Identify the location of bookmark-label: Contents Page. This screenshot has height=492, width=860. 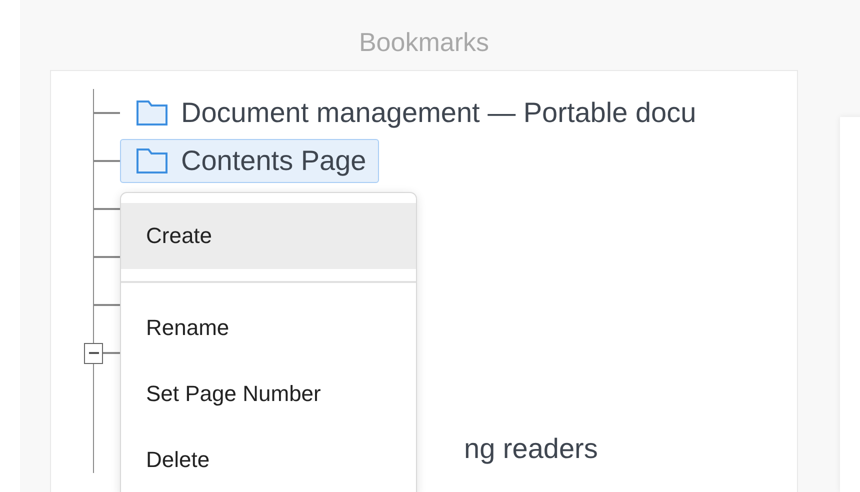
(273, 161).